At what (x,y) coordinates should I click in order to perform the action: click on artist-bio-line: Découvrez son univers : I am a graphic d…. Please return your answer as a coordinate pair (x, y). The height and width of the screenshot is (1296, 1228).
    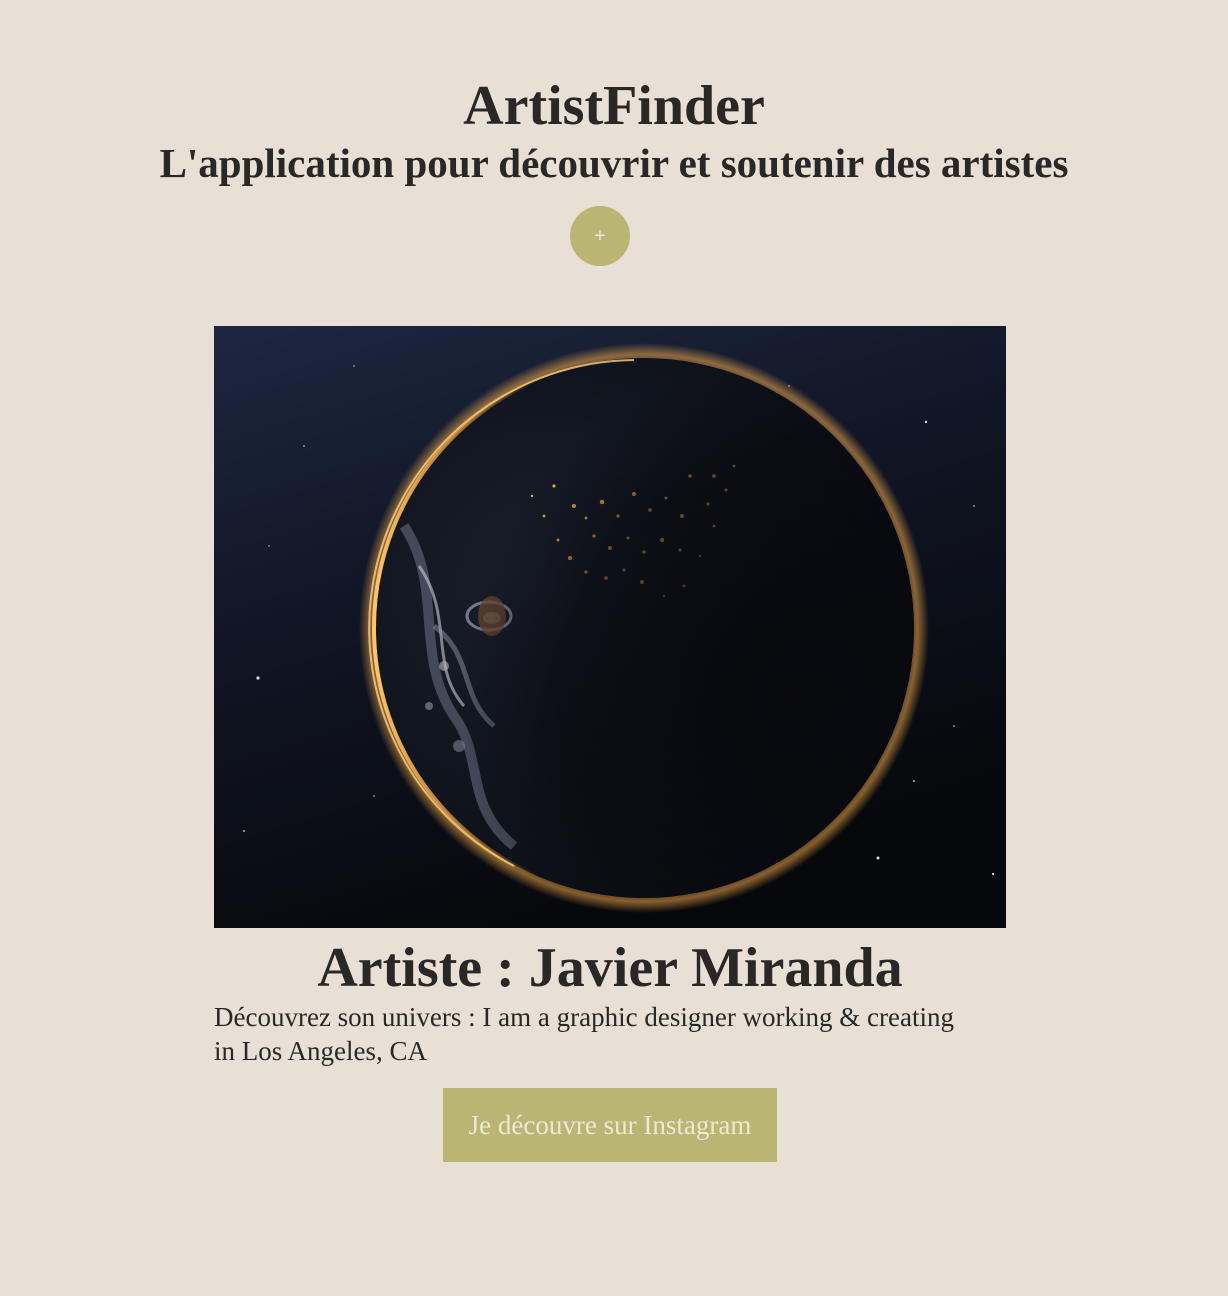
    Looking at the image, I should click on (584, 1017).